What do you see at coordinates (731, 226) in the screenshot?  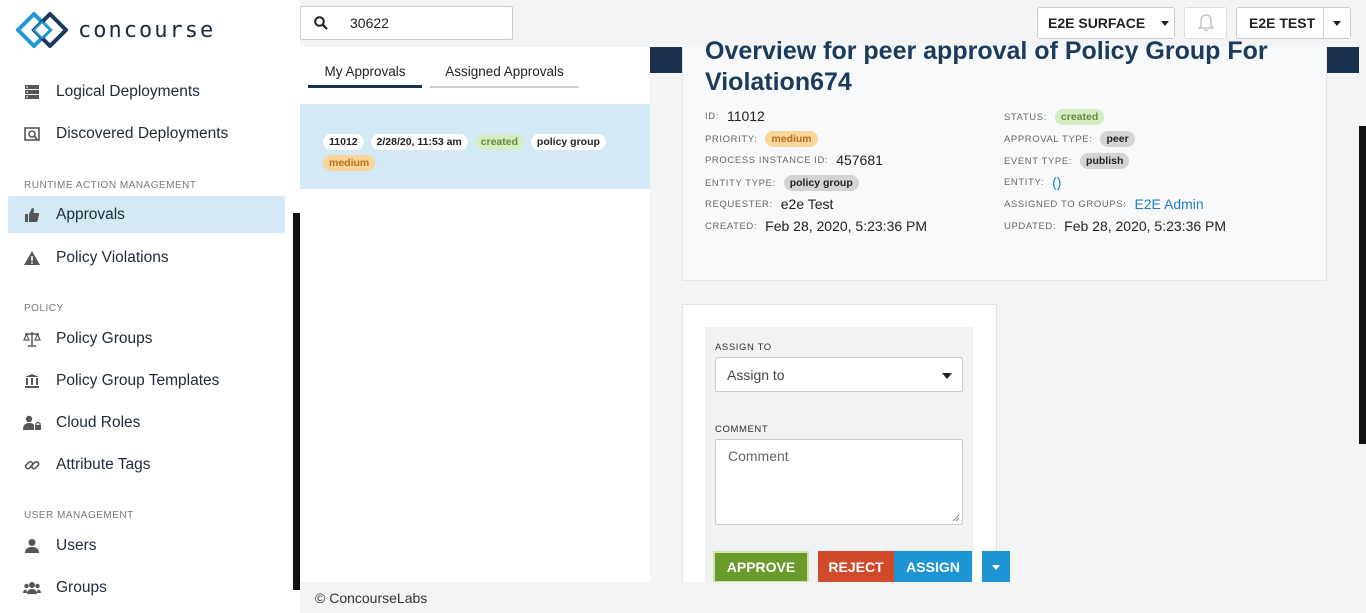 I see `field-label: CREATED:` at bounding box center [731, 226].